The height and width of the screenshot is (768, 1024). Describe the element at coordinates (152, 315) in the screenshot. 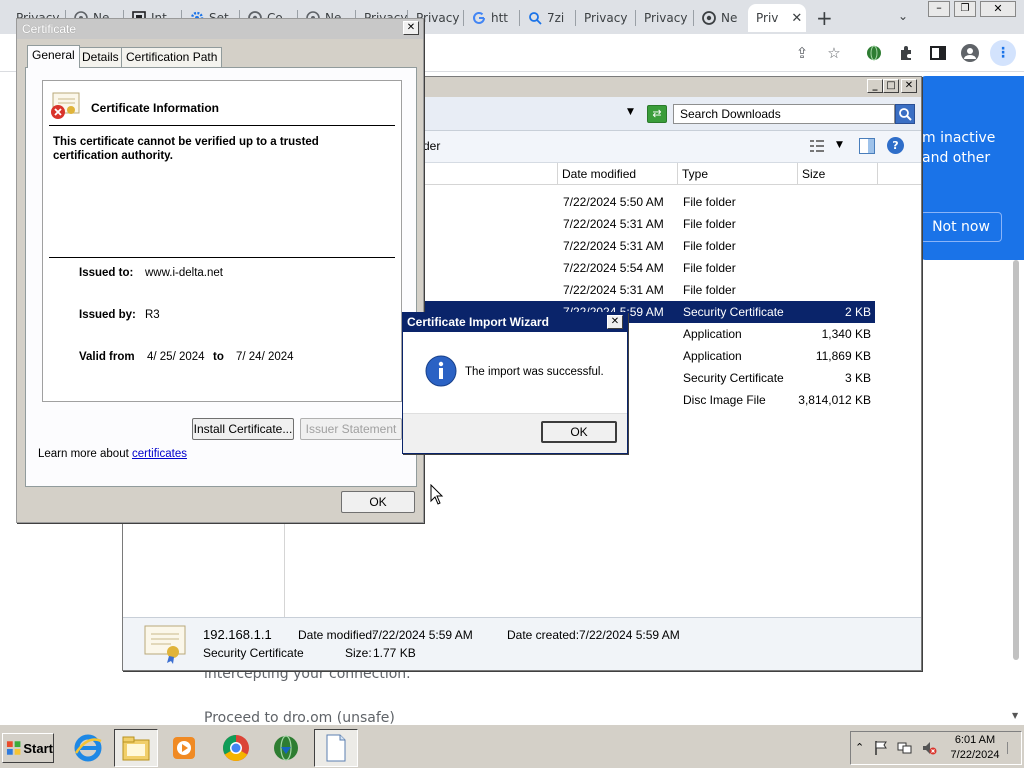

I see `issued-by-value: R3` at that location.